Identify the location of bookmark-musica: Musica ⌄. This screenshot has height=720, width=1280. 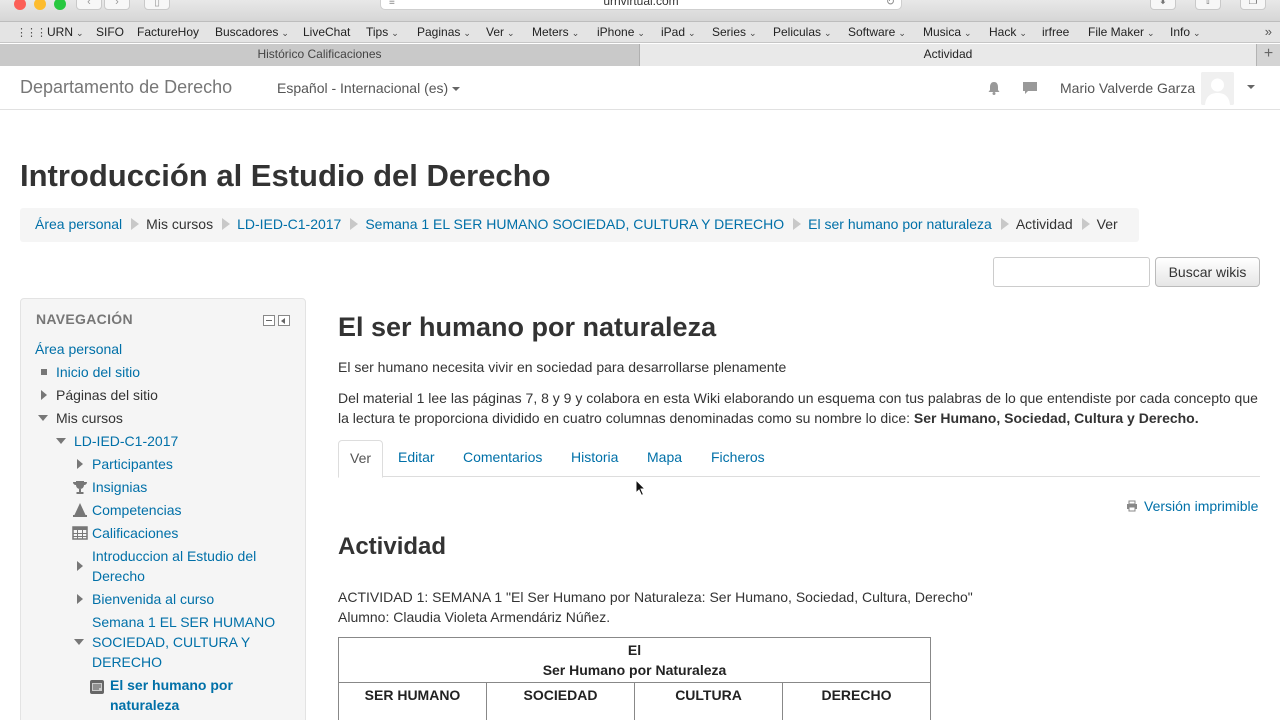
(947, 32).